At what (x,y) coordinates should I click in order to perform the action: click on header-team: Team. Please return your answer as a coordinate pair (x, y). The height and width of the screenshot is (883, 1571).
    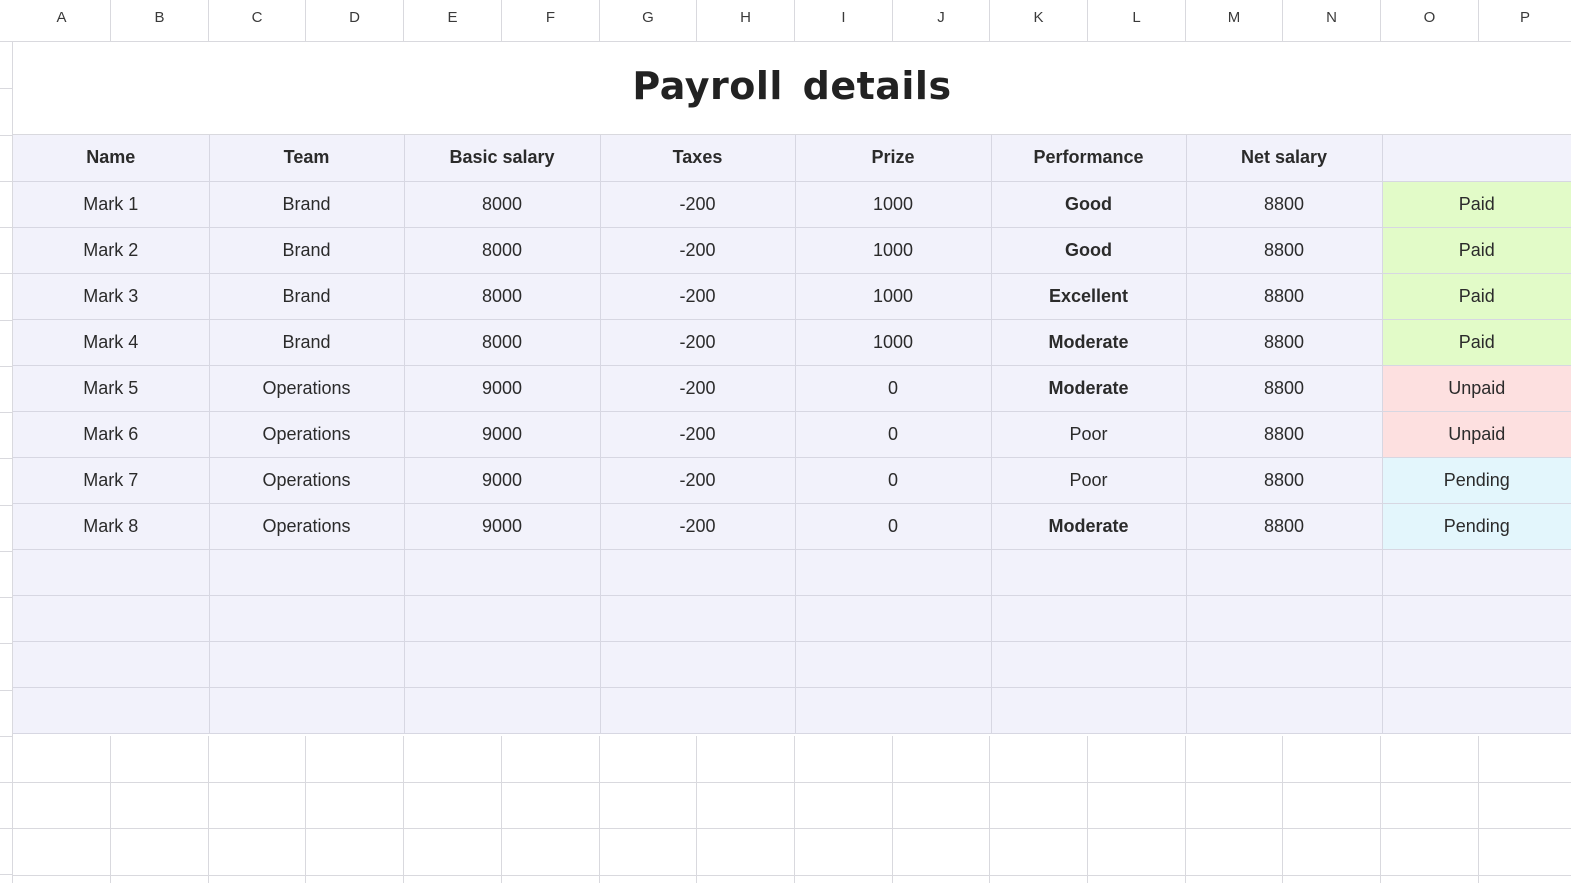
    Looking at the image, I should click on (307, 158).